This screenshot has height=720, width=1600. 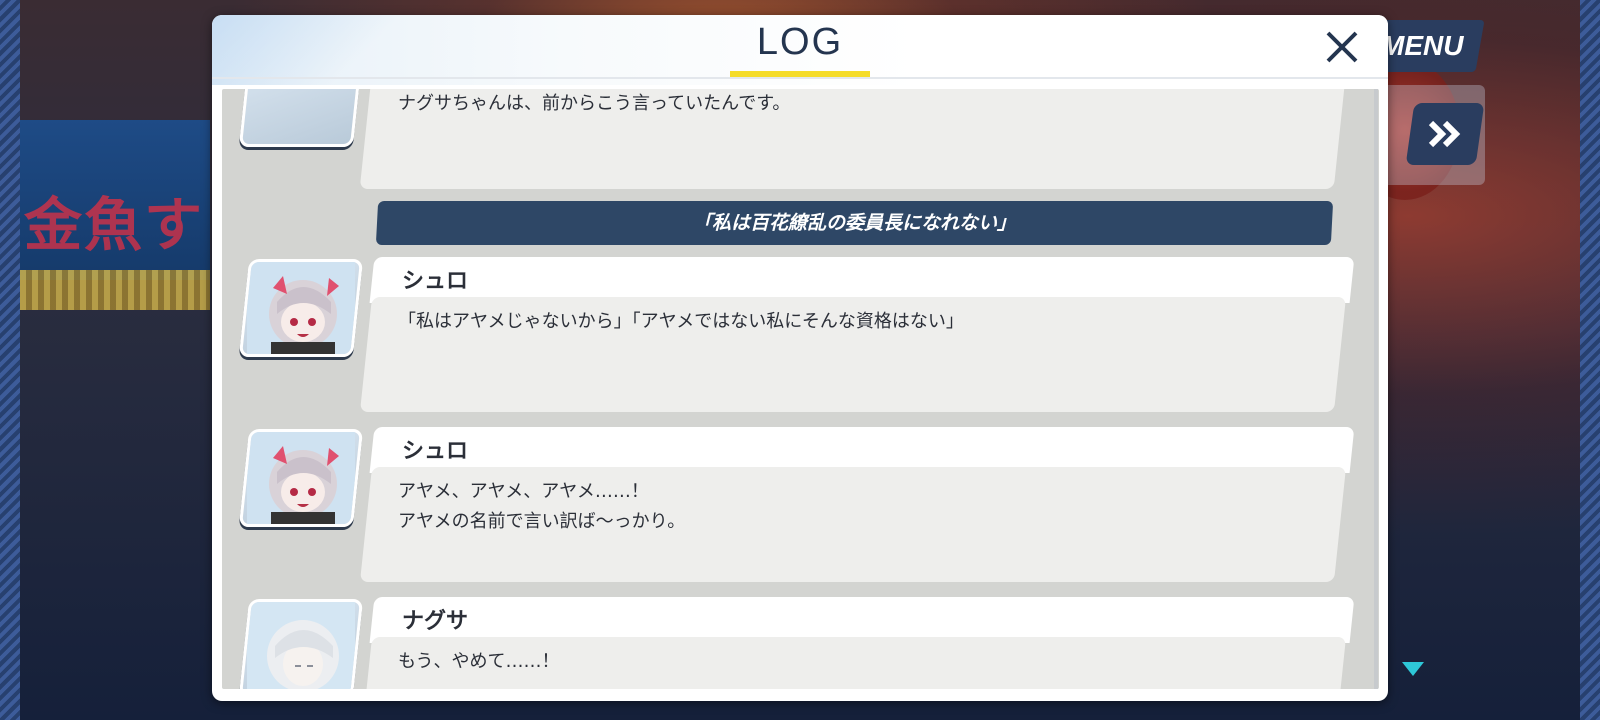 I want to click on background-sign-text: 金魚す, so click(x=114, y=225).